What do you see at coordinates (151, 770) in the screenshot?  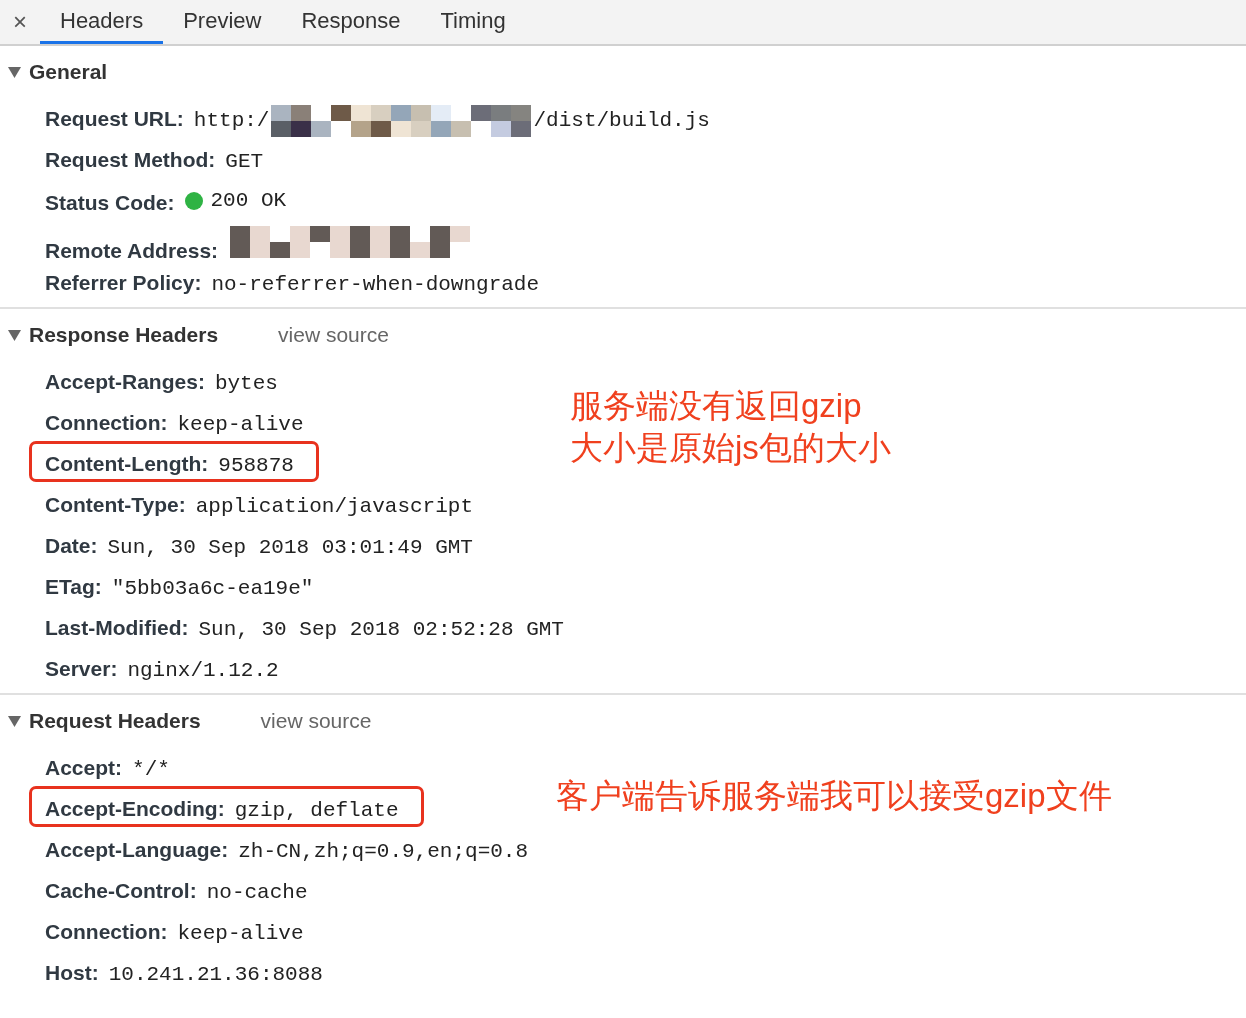 I see `header-value: */*` at bounding box center [151, 770].